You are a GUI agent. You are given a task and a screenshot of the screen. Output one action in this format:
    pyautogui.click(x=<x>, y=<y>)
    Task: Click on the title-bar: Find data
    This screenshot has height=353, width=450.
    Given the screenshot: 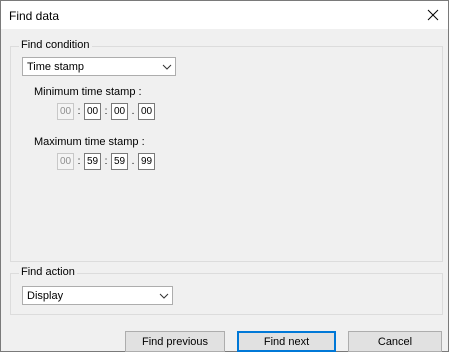 What is the action you would take?
    pyautogui.click(x=224, y=15)
    